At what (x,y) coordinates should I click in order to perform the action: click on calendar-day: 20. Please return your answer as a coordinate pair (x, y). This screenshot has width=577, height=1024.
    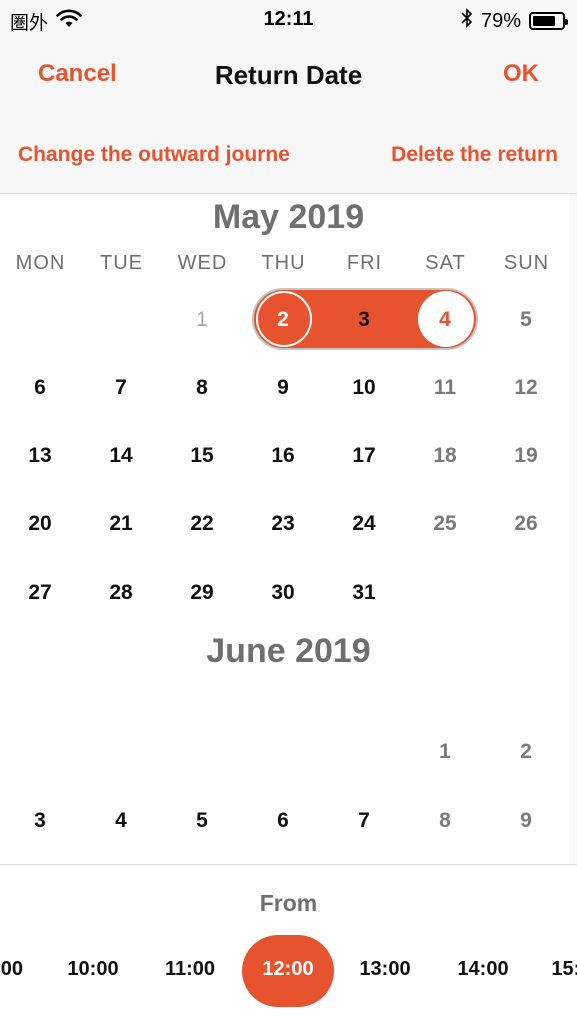
    Looking at the image, I should click on (40, 524).